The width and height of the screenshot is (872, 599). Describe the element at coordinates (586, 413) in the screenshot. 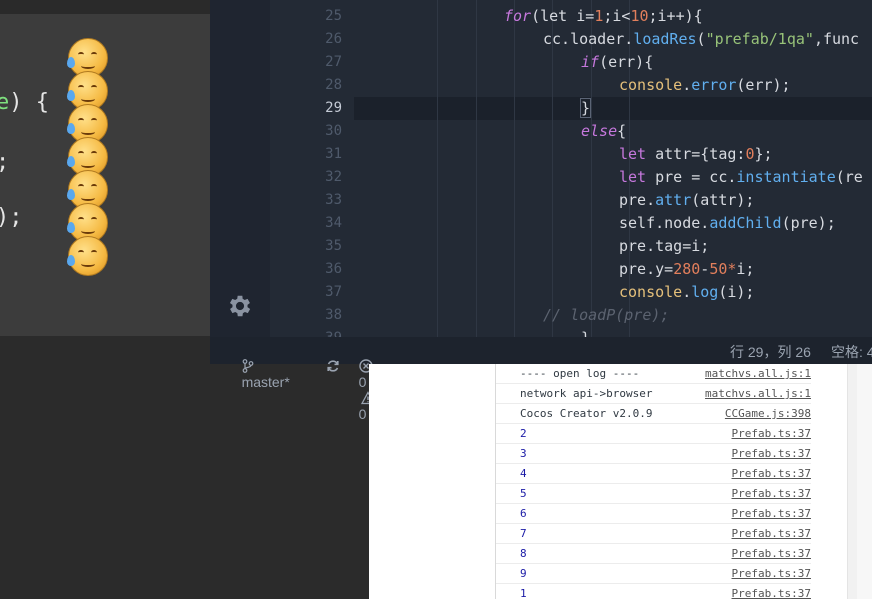

I see `console-message: Cocos Creator v2.0.9` at that location.